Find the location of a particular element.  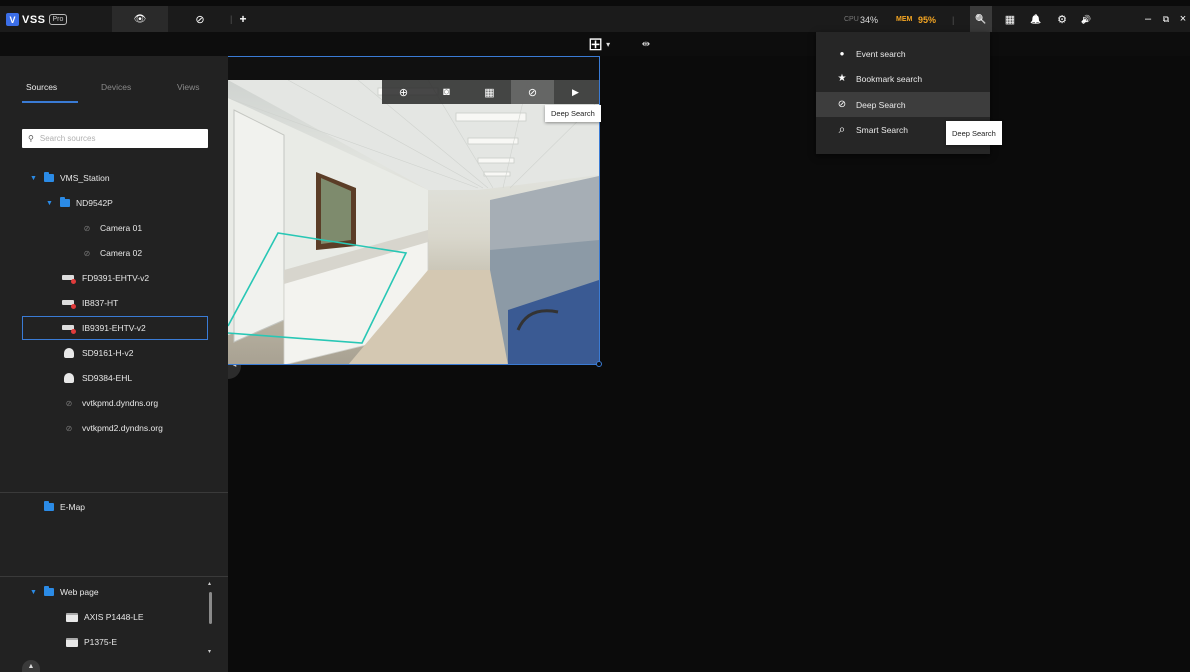

tree-item-sd9161-h-v2: SD9161-H-v2 is located at coordinates (98, 353).